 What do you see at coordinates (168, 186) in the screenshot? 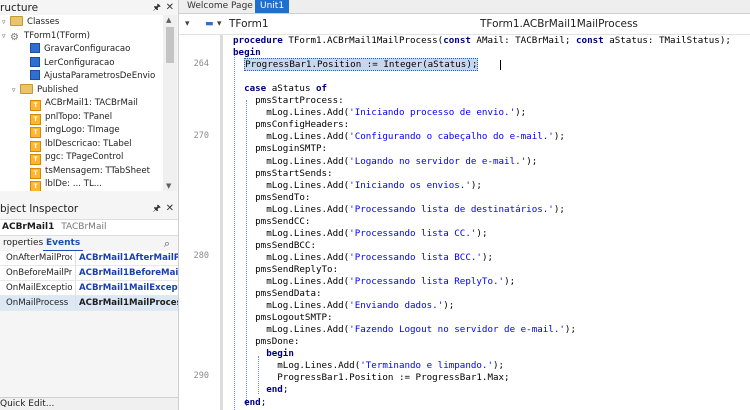
I see `scroll-down-icon: ▼` at bounding box center [168, 186].